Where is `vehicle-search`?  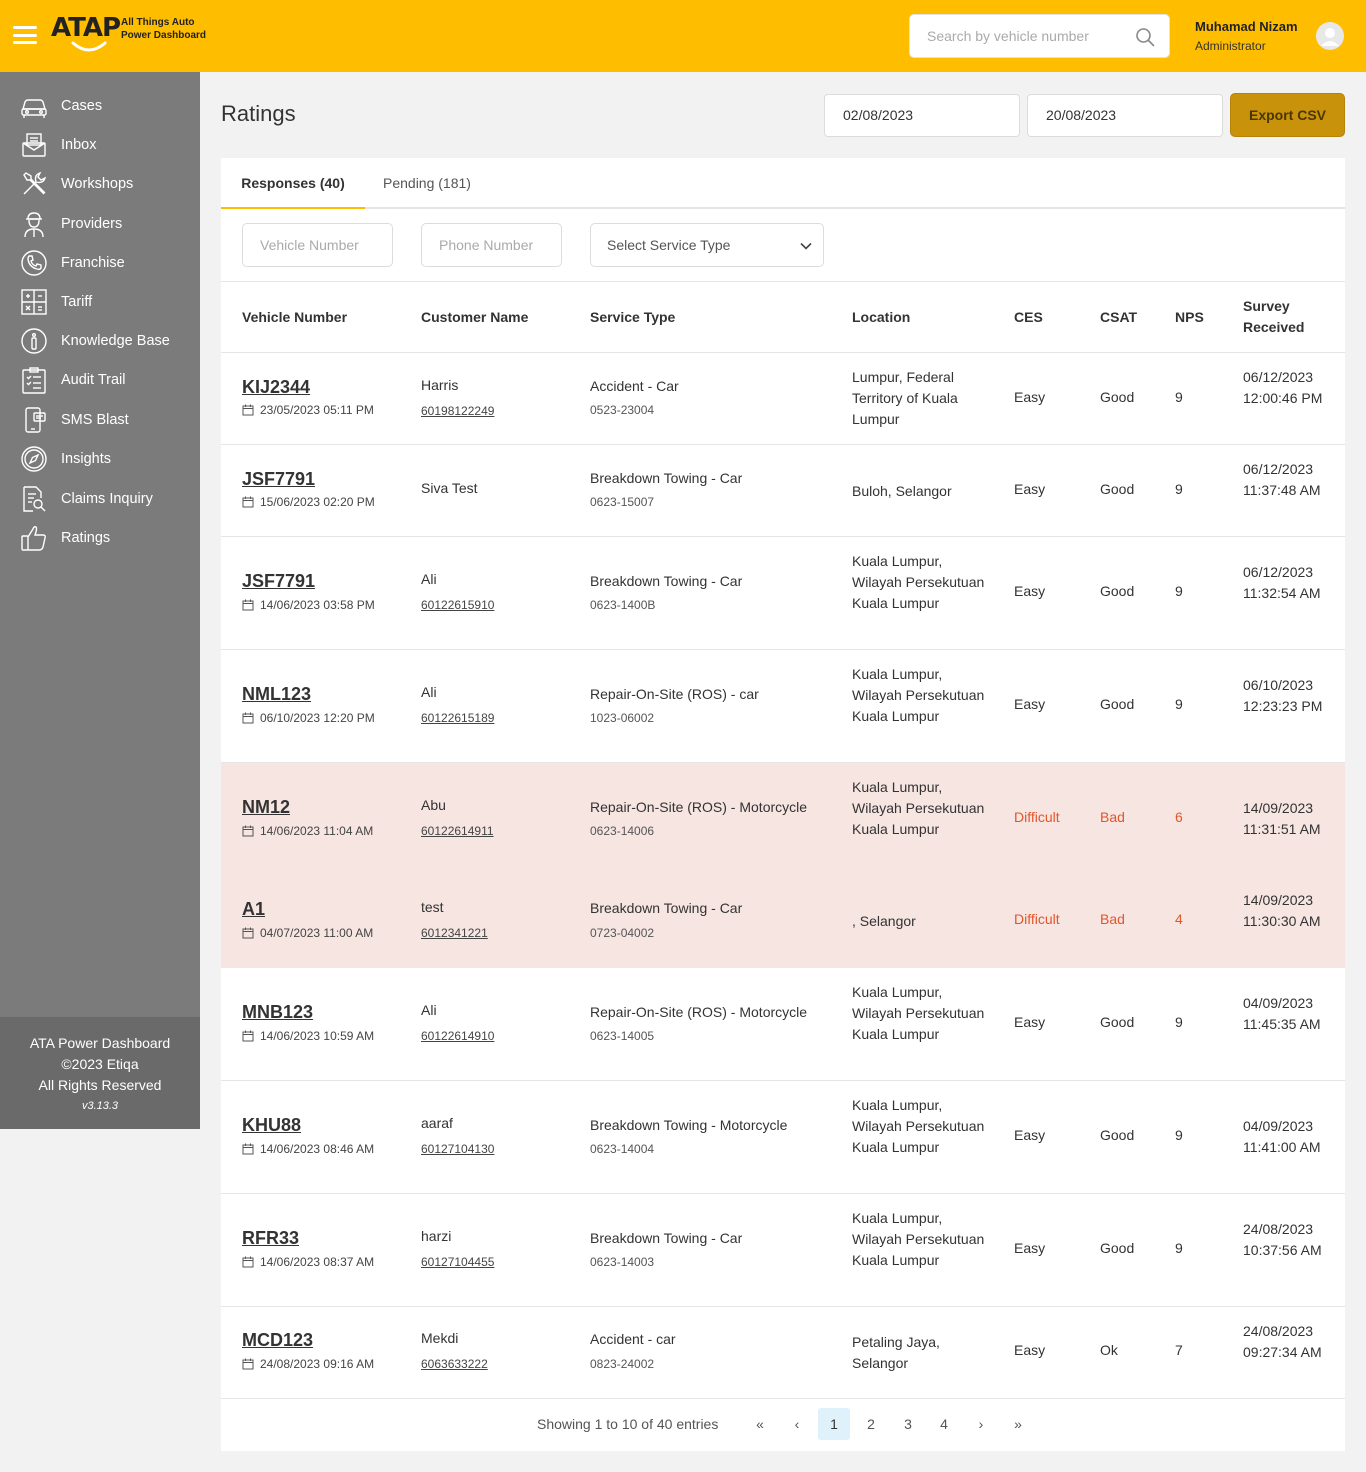
vehicle-search is located at coordinates (1039, 36).